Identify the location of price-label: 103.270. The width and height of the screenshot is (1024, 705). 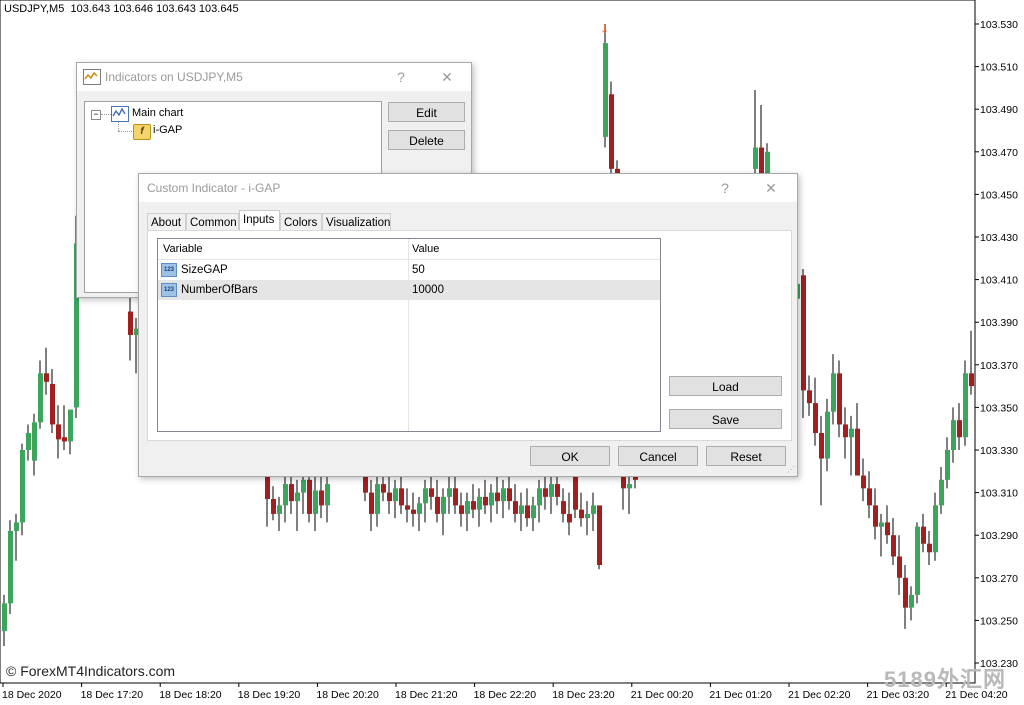
(999, 579).